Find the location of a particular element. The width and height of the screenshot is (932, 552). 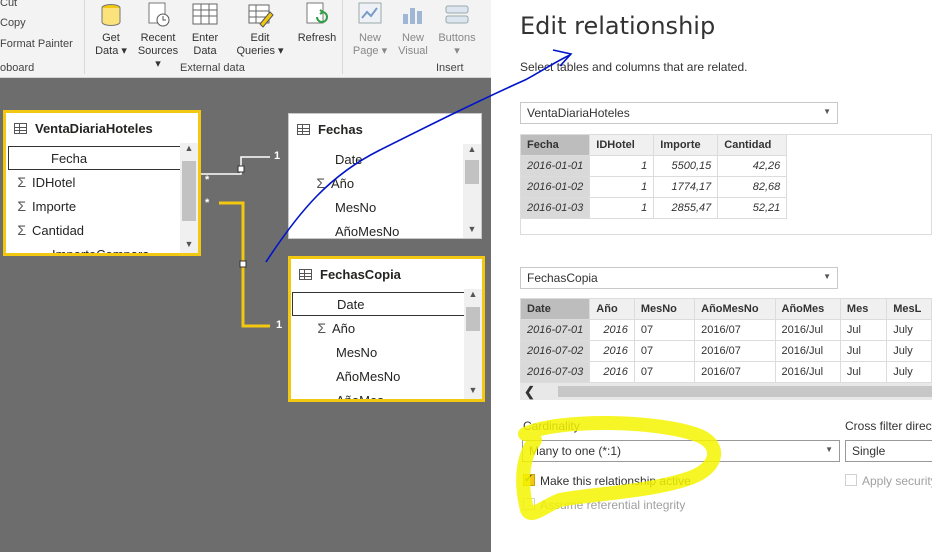

active-checkbox-label: Make this relationship active is located at coordinates (615, 481).